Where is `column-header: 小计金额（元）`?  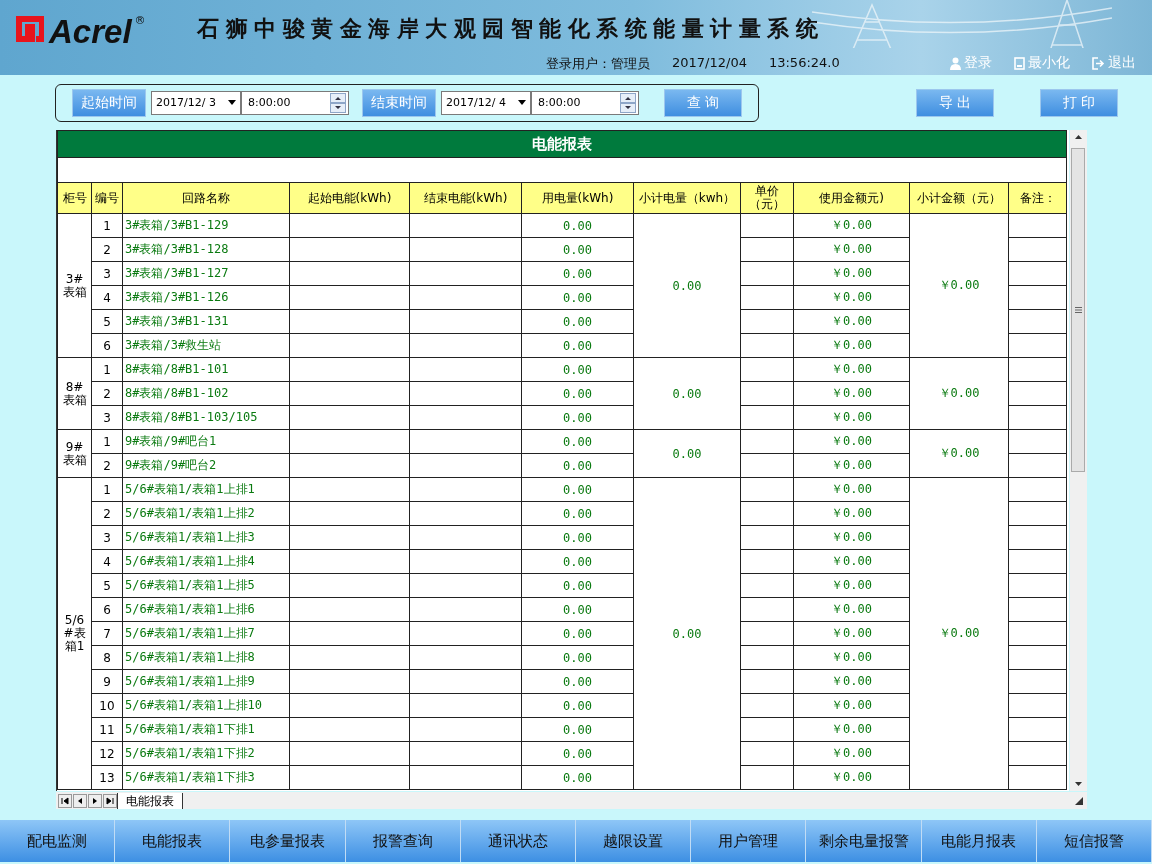 column-header: 小计金额（元） is located at coordinates (959, 198).